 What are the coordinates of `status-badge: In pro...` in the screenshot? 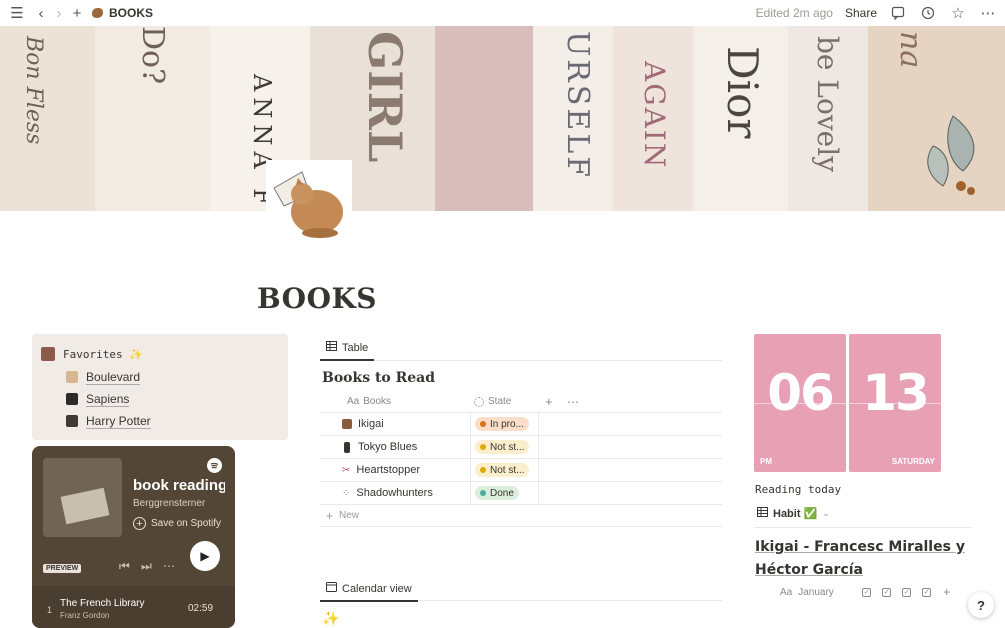 It's located at (502, 424).